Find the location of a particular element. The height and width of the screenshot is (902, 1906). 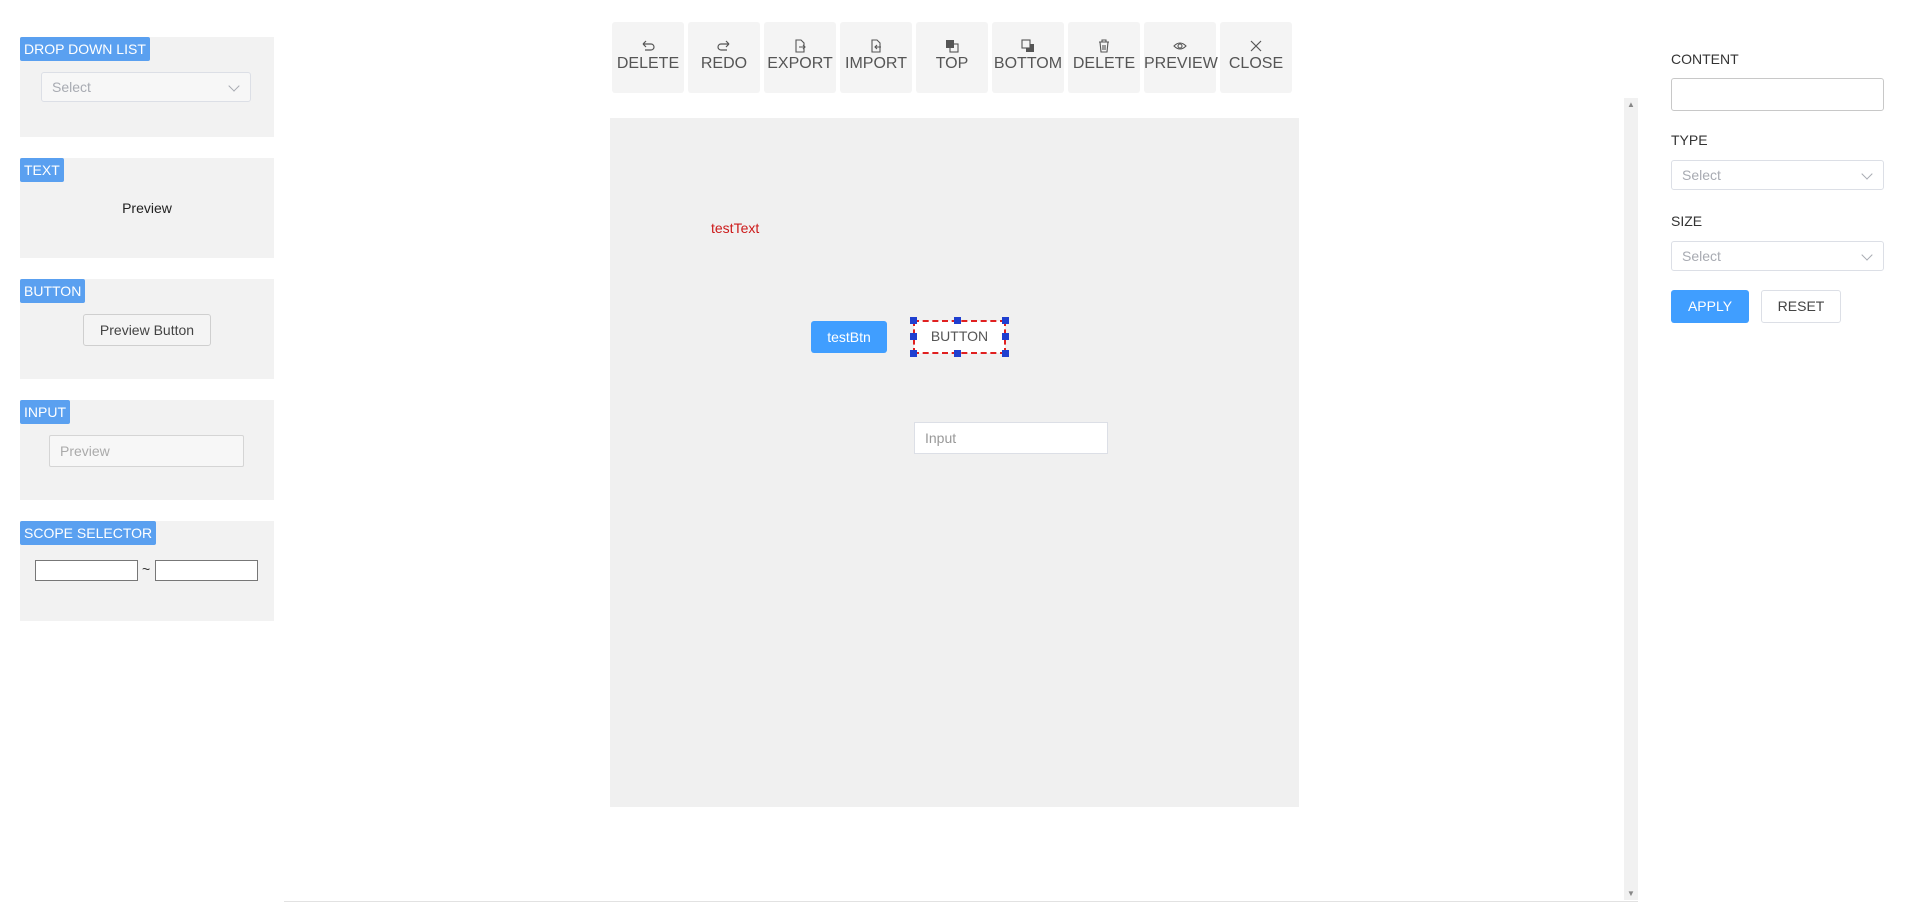

scope-end-input is located at coordinates (206, 570).